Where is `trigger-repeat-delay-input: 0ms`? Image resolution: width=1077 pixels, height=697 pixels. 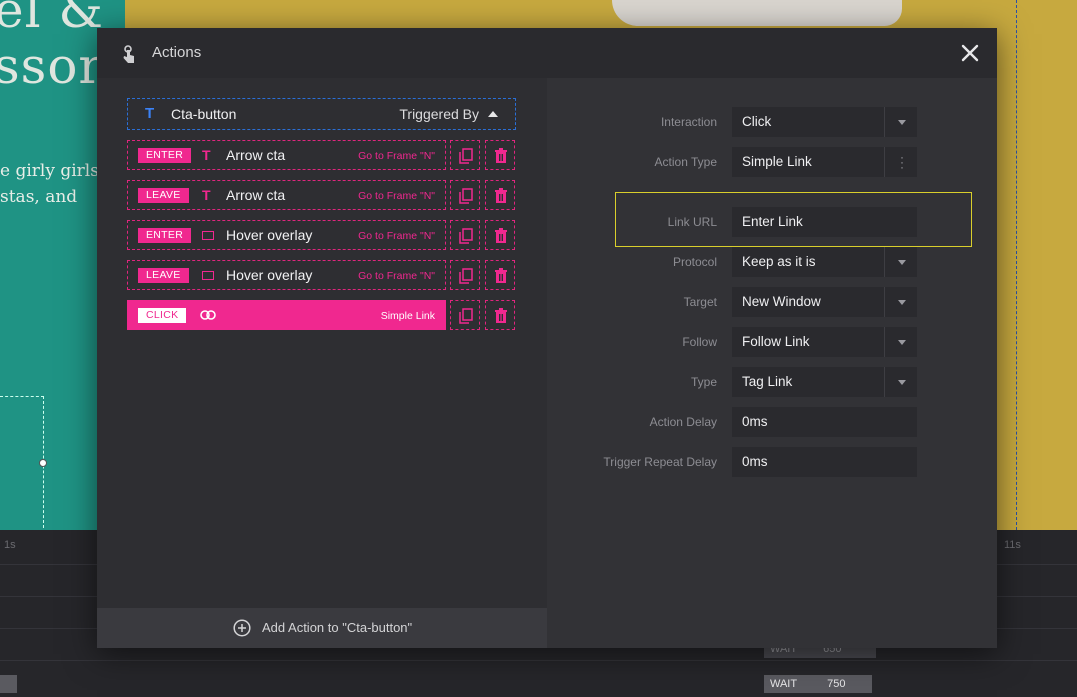
trigger-repeat-delay-input: 0ms is located at coordinates (824, 462).